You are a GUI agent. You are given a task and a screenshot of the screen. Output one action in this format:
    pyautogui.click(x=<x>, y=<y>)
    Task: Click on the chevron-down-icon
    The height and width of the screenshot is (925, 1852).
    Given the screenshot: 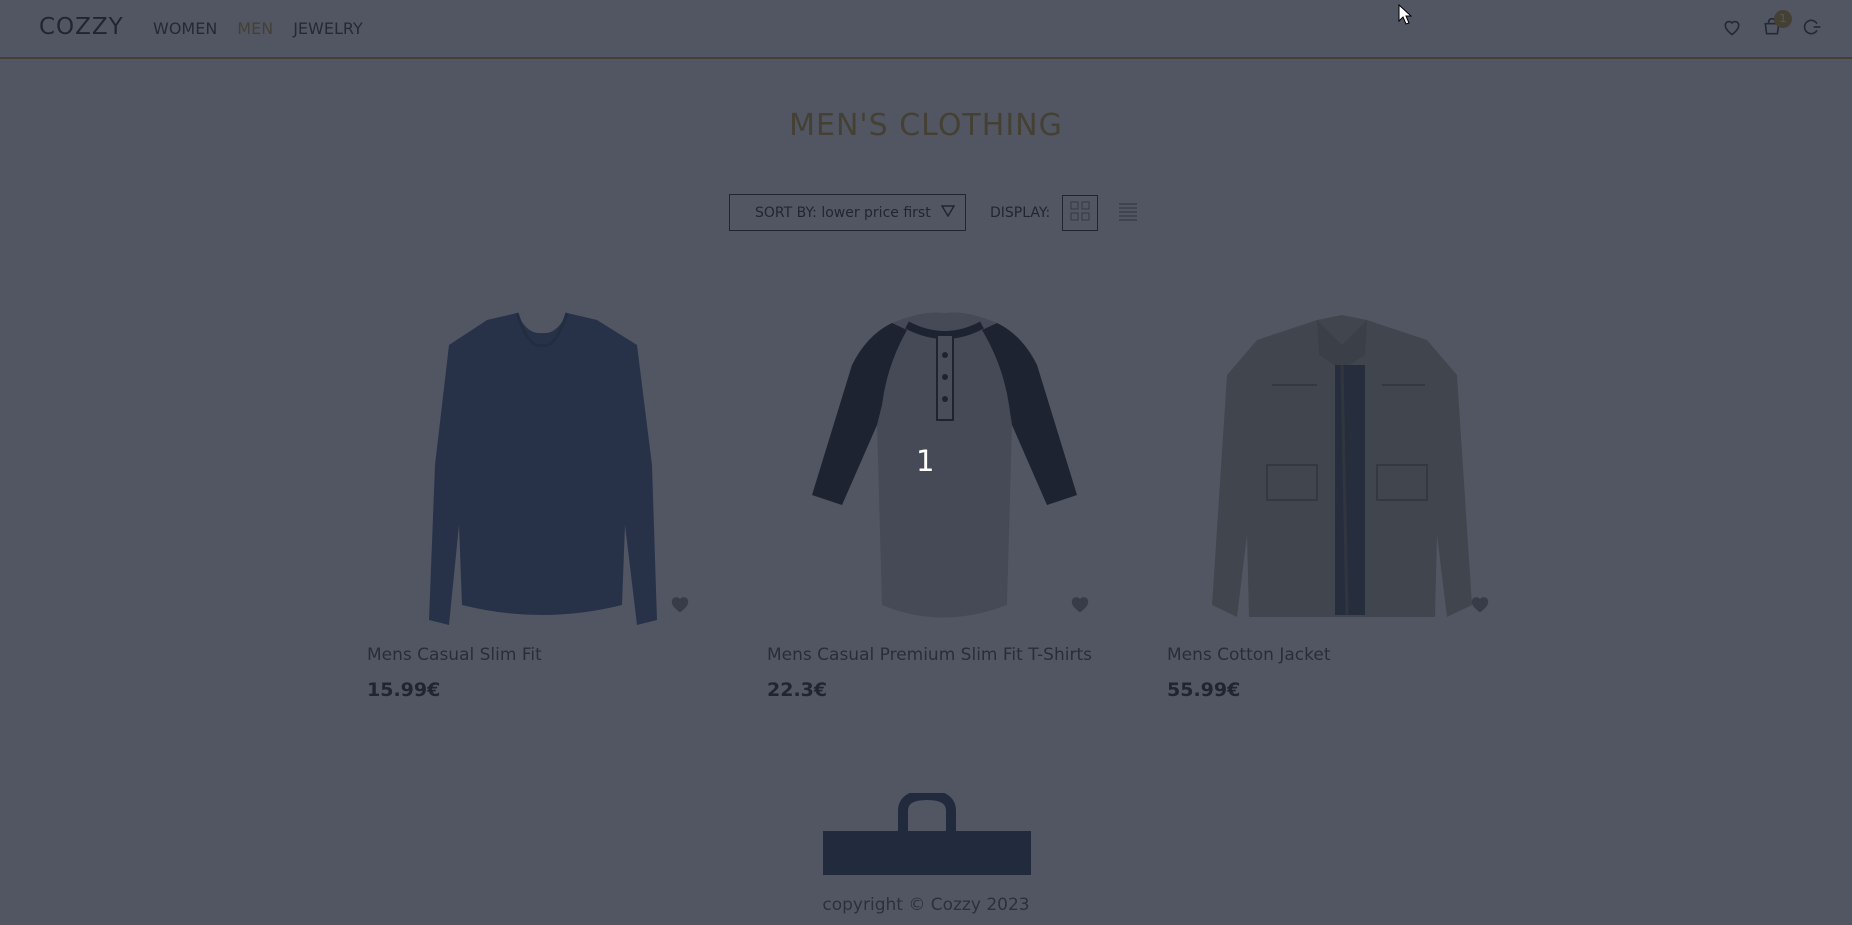 What is the action you would take?
    pyautogui.click(x=948, y=212)
    